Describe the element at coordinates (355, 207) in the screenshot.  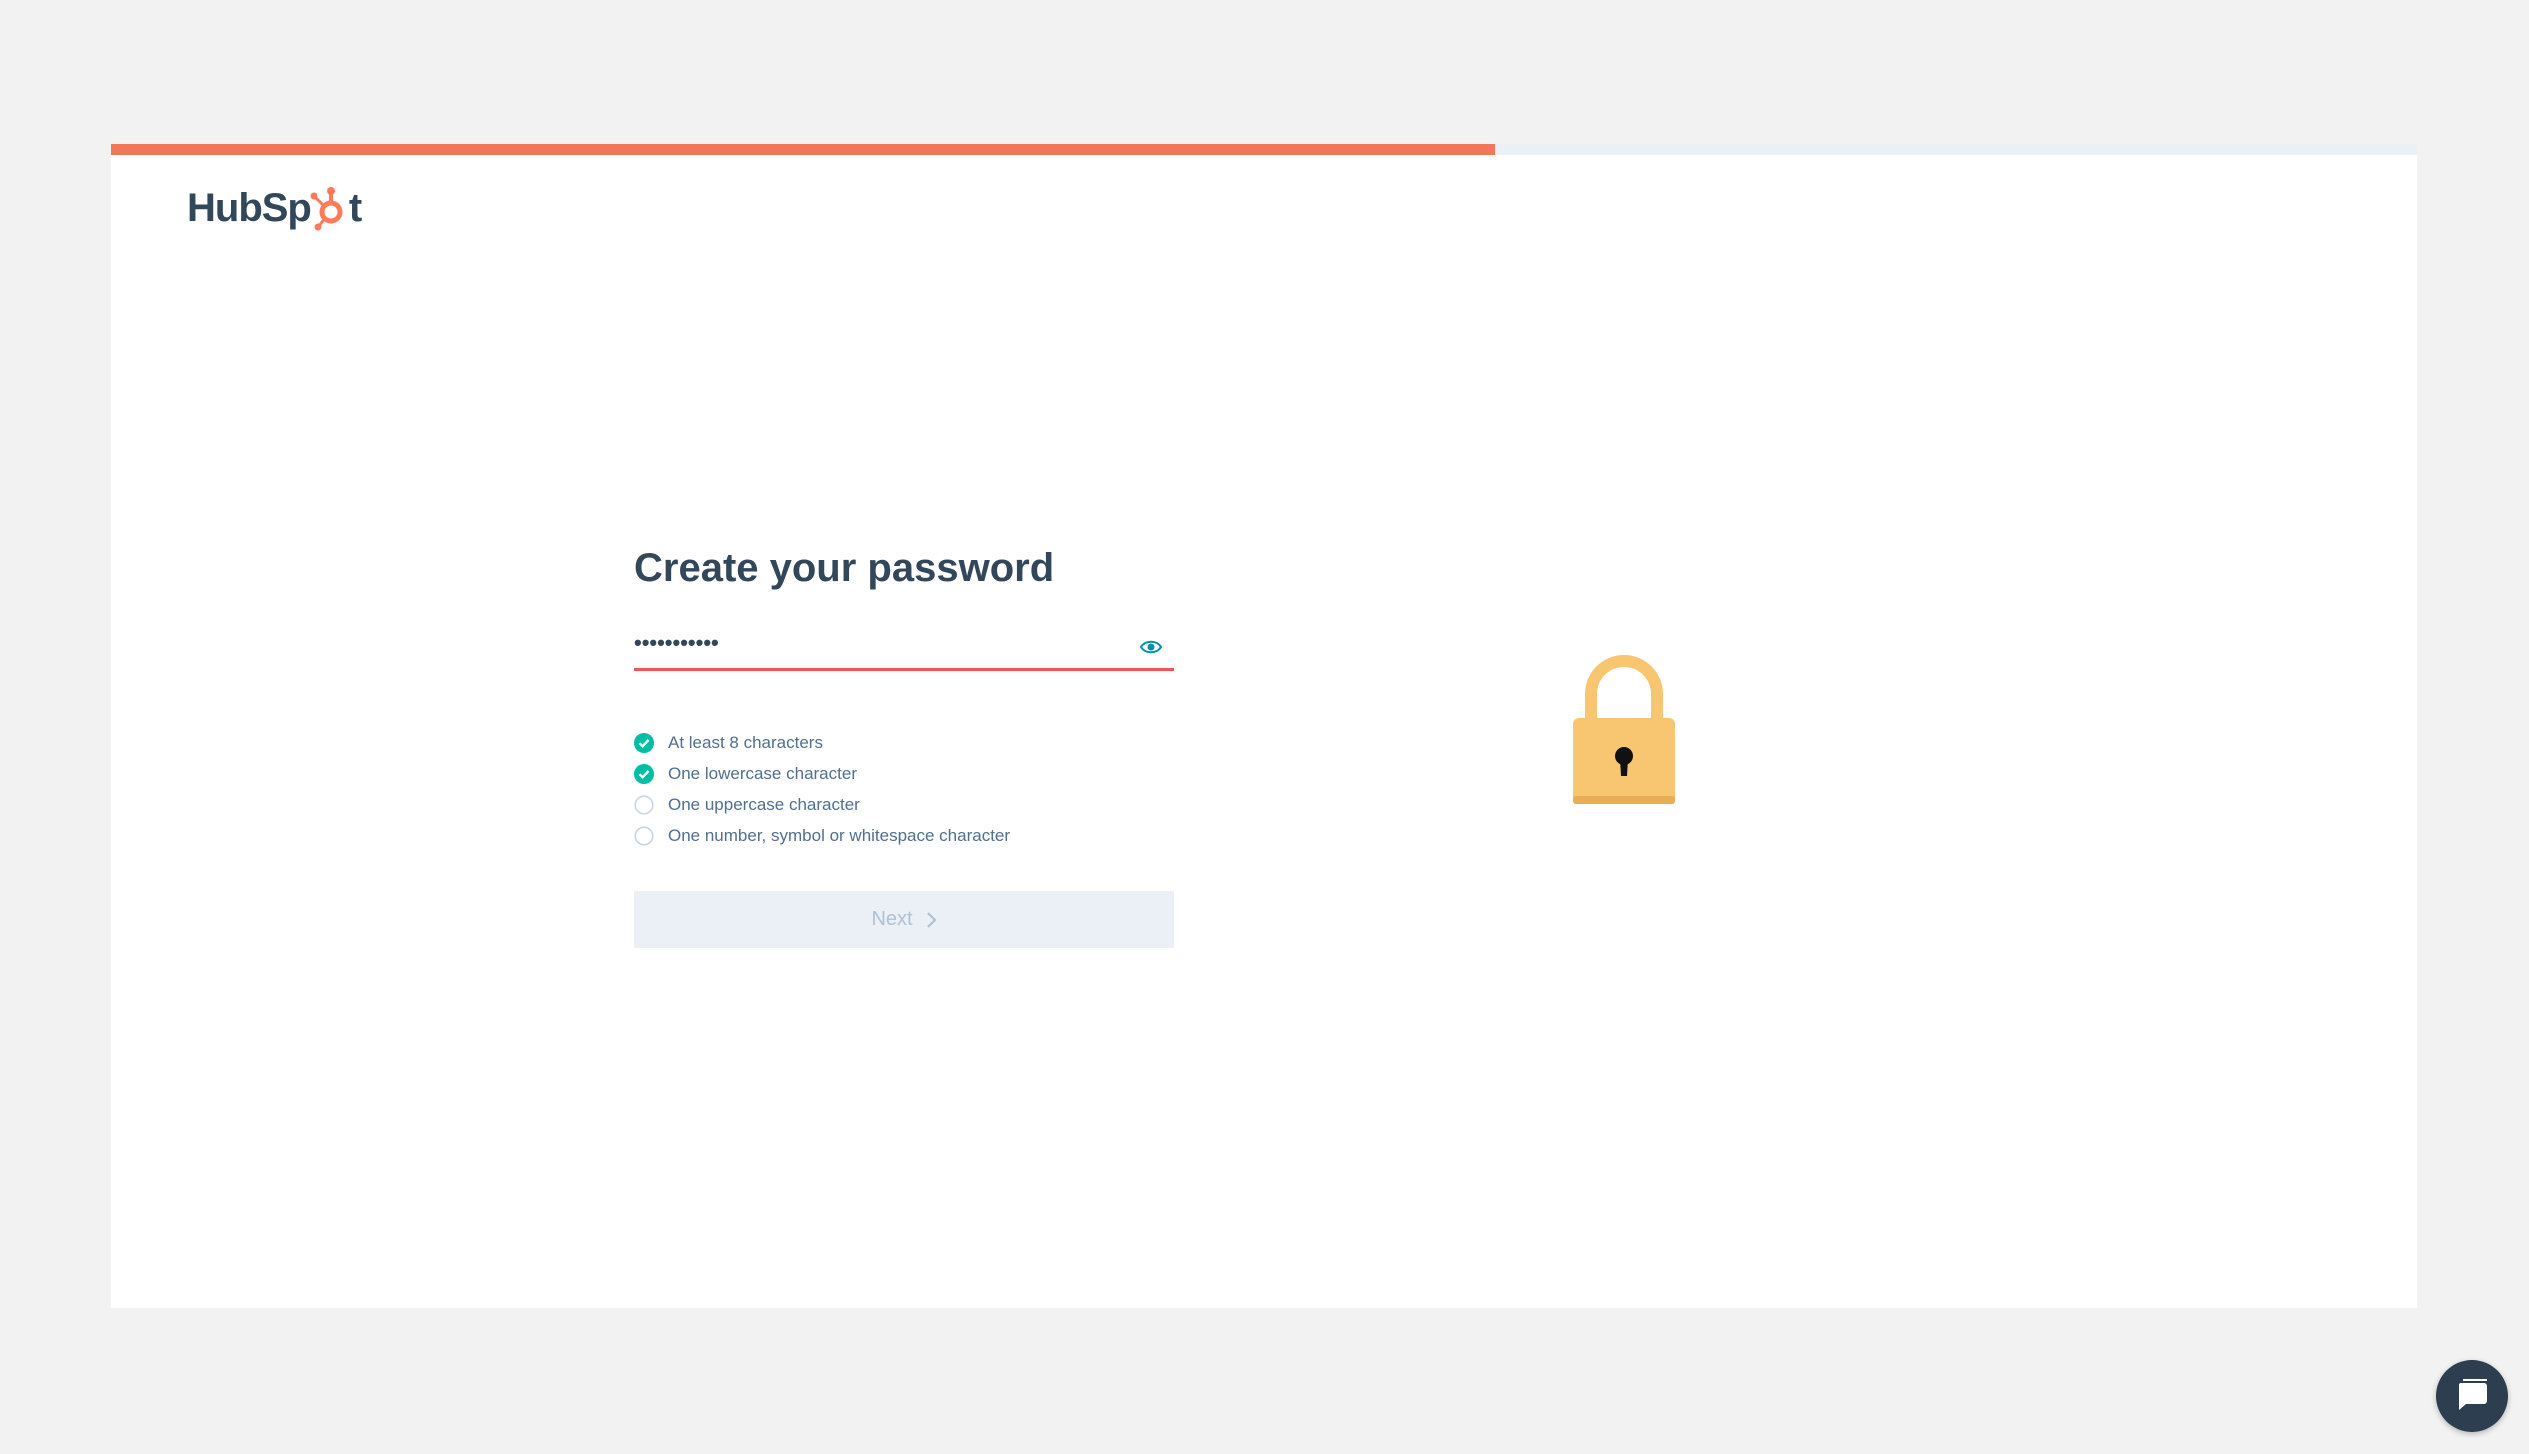
I see `logo-text-right: t` at that location.